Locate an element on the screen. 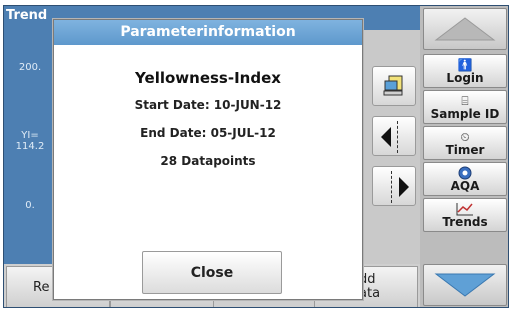 The width and height of the screenshot is (512, 313). triangle-up-icon is located at coordinates (465, 29).